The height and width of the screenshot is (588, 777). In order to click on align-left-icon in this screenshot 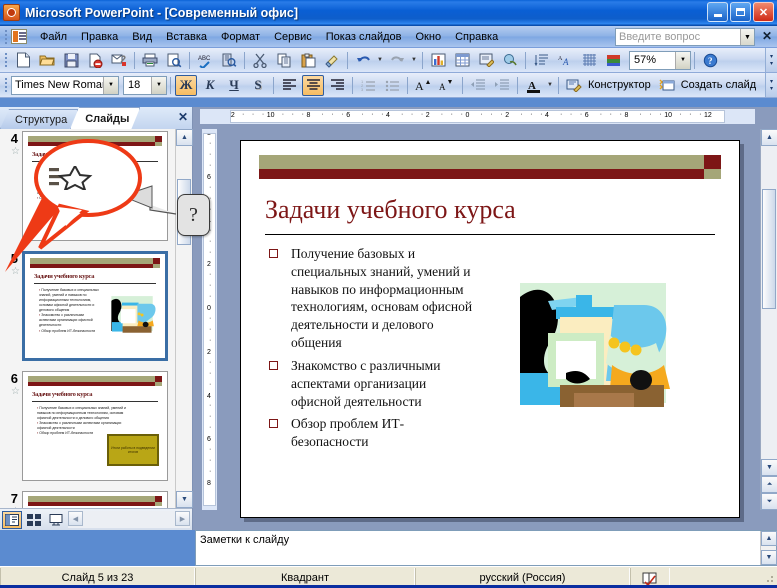, I will do `click(289, 85)`.